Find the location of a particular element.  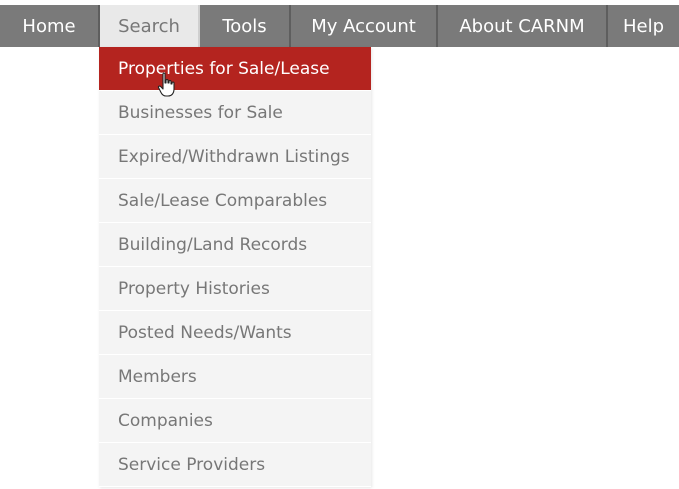

nav-home: Home is located at coordinates (50, 26).